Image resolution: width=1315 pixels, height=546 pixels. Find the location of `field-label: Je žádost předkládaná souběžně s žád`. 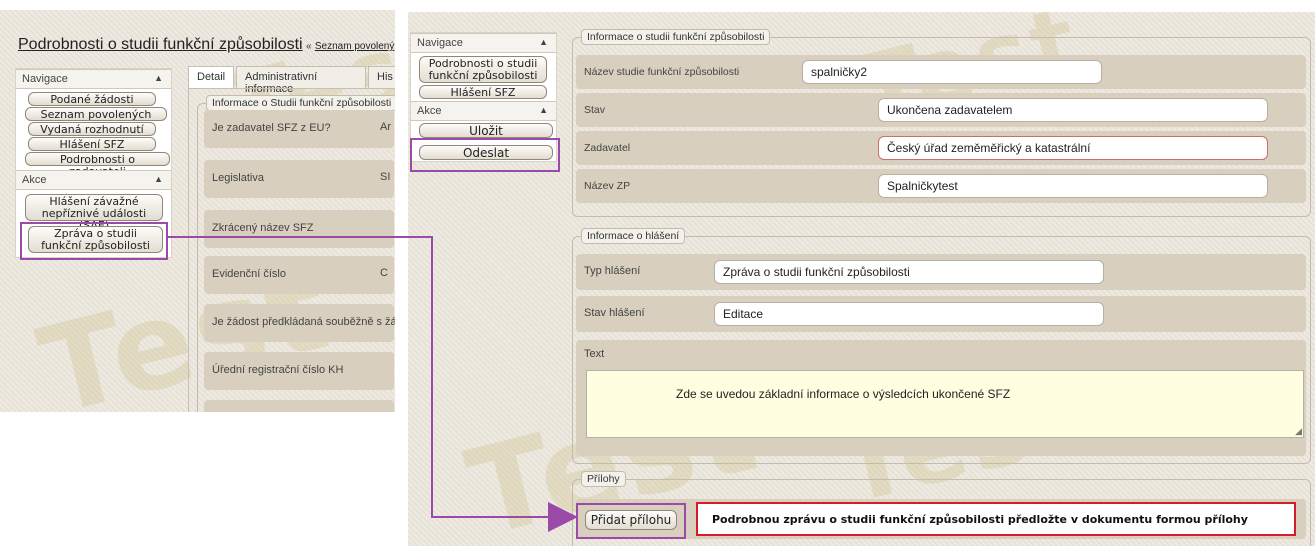

field-label: Je žádost předkládaná souběžně s žád is located at coordinates (303, 322).